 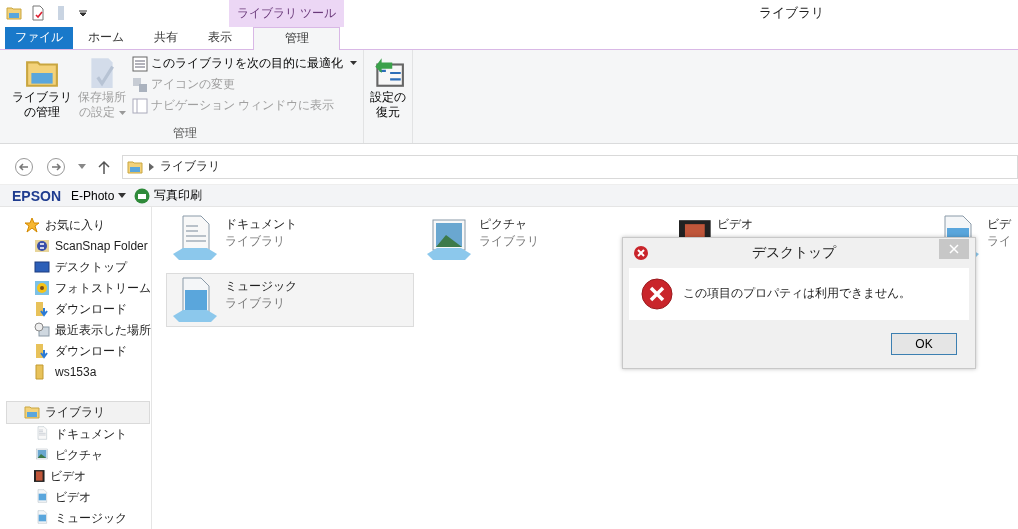 I want to click on nav-item: 最近表示した場所, so click(x=75, y=330).